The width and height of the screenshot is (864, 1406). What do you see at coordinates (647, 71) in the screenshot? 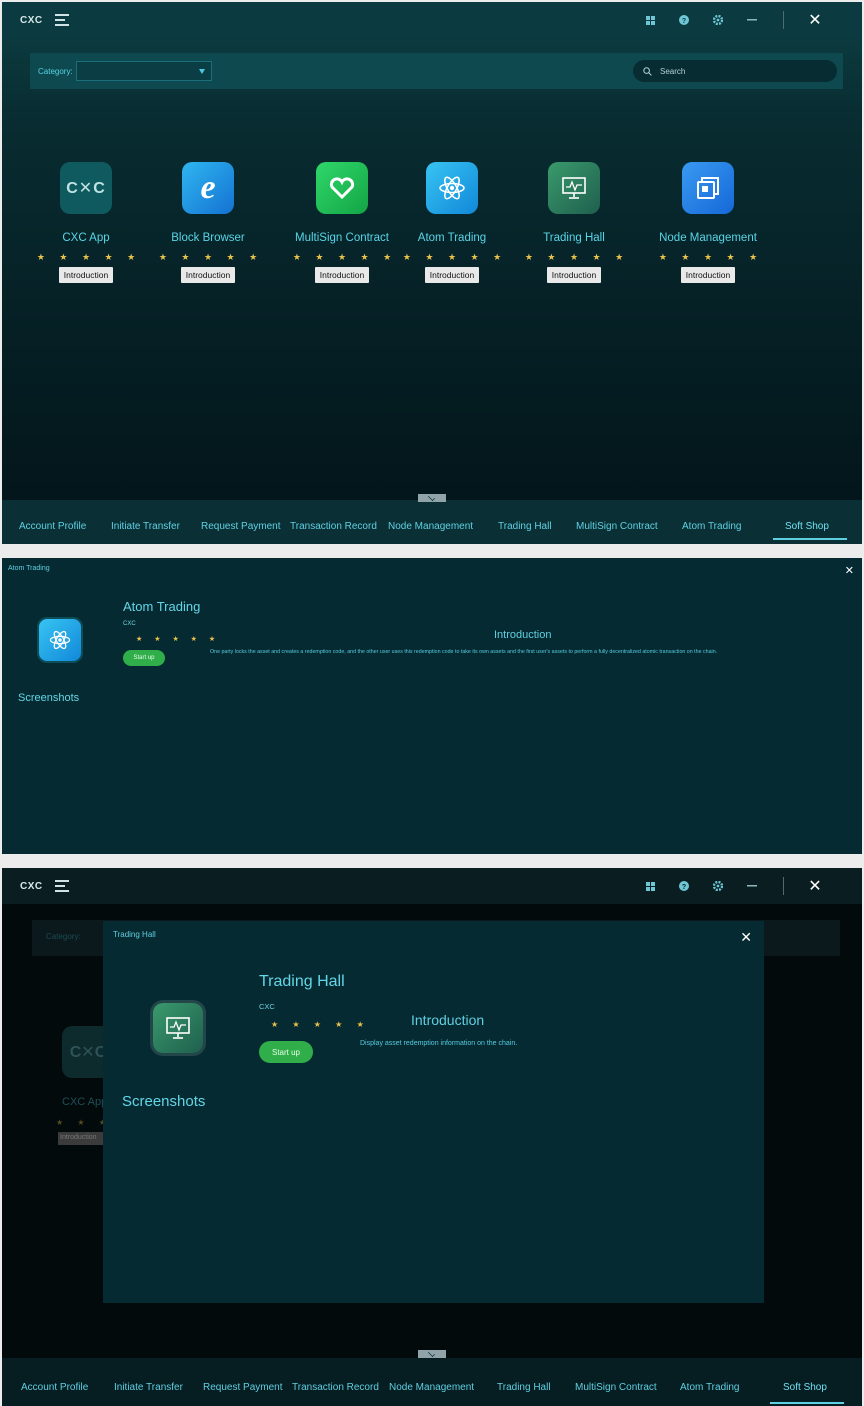
I see `search-icon` at bounding box center [647, 71].